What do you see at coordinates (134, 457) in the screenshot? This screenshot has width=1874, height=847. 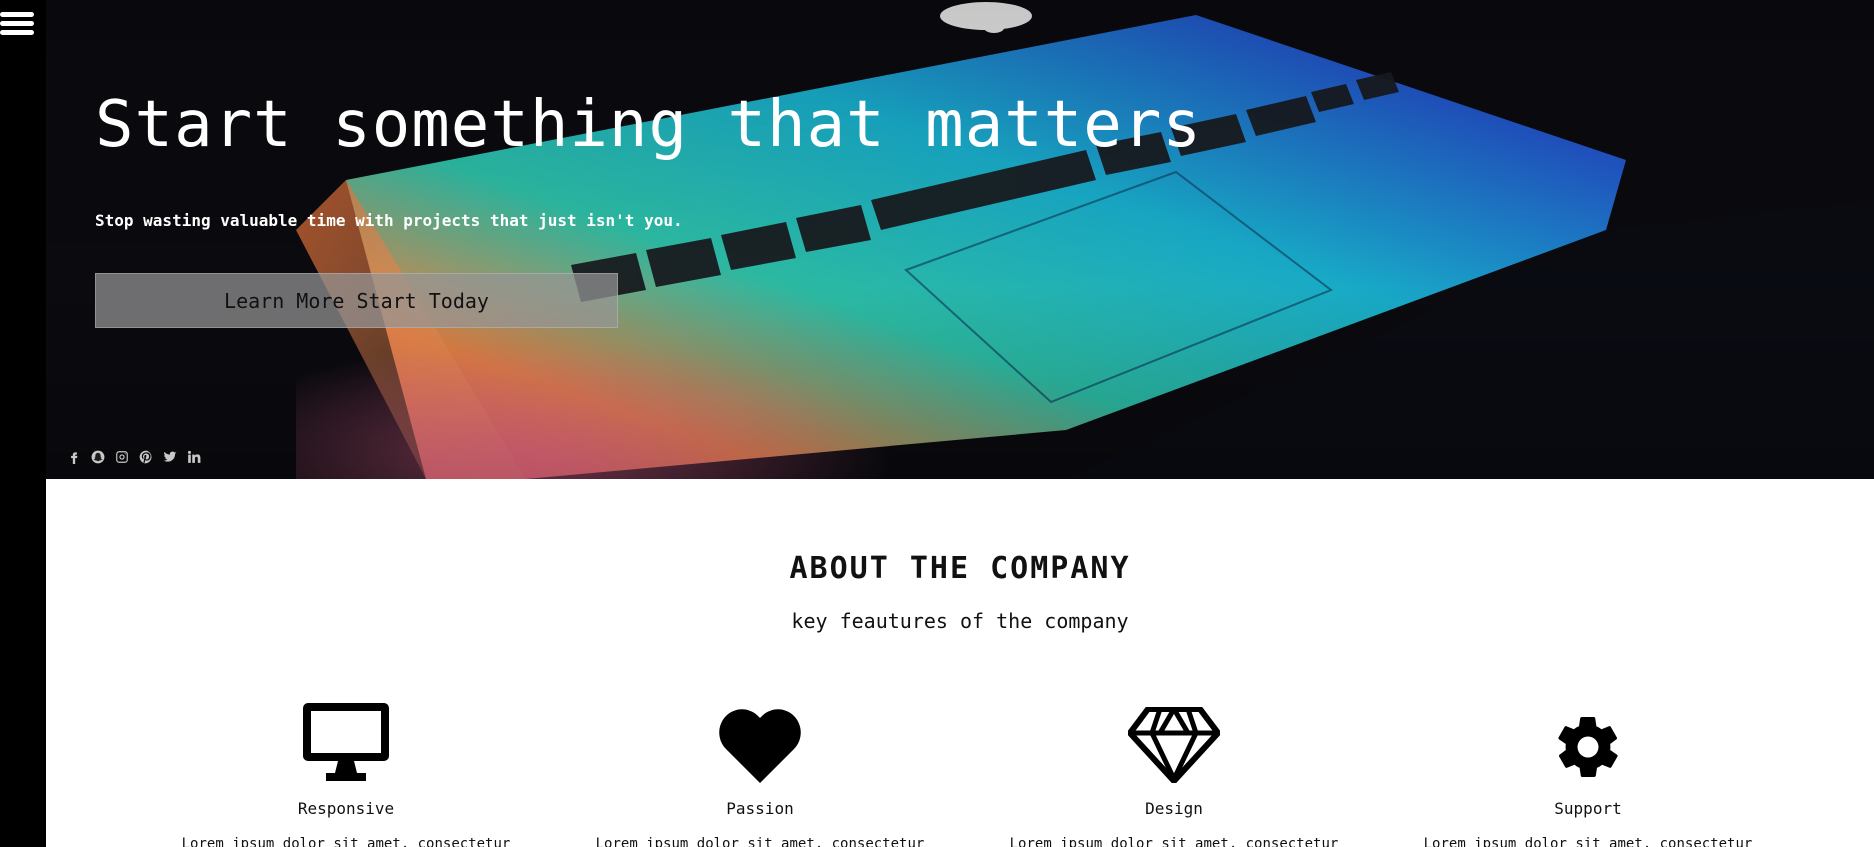 I see `social-links` at bounding box center [134, 457].